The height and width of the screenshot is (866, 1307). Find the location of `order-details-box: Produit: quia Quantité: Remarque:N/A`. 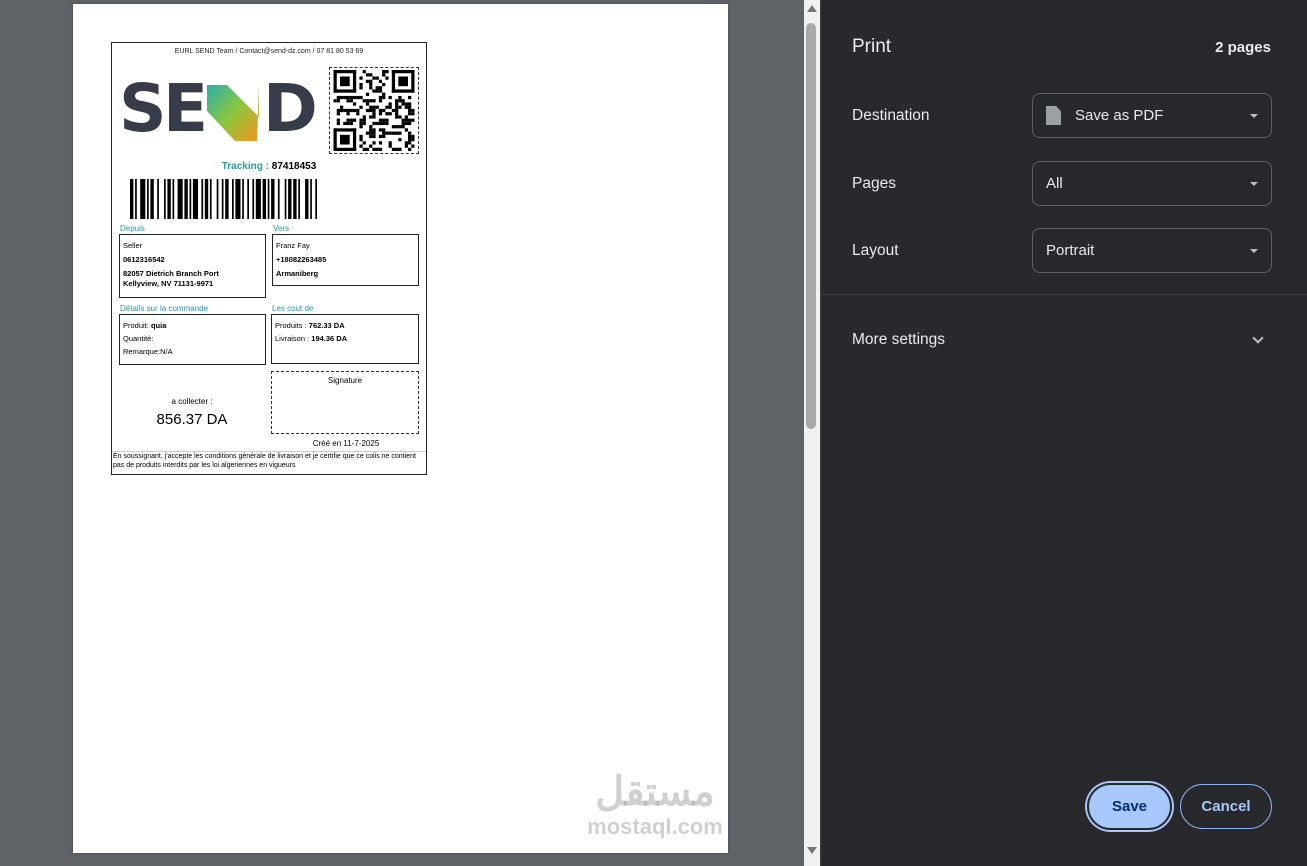

order-details-box: Produit: quia Quantité: Remarque:N/A is located at coordinates (192, 339).